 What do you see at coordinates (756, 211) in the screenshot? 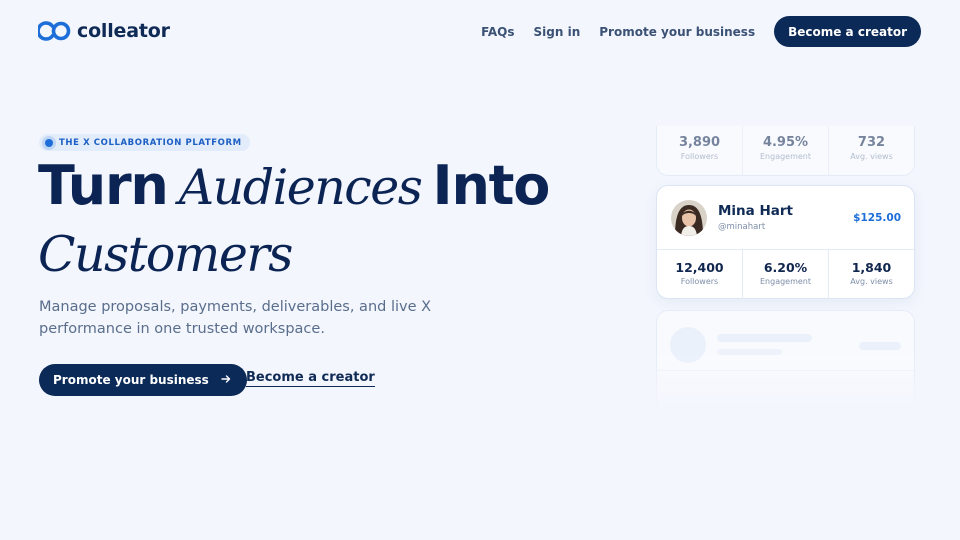
I see `creator-name: Mina Hart` at bounding box center [756, 211].